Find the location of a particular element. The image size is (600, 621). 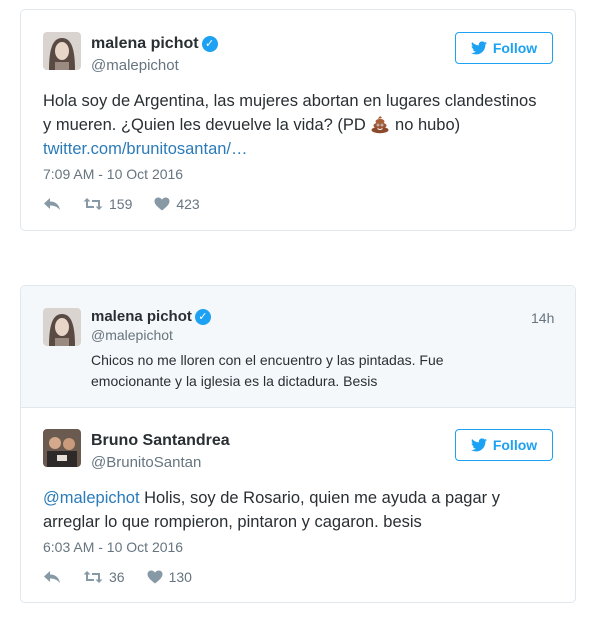

tweet-actions: 159 423 is located at coordinates (132, 204).